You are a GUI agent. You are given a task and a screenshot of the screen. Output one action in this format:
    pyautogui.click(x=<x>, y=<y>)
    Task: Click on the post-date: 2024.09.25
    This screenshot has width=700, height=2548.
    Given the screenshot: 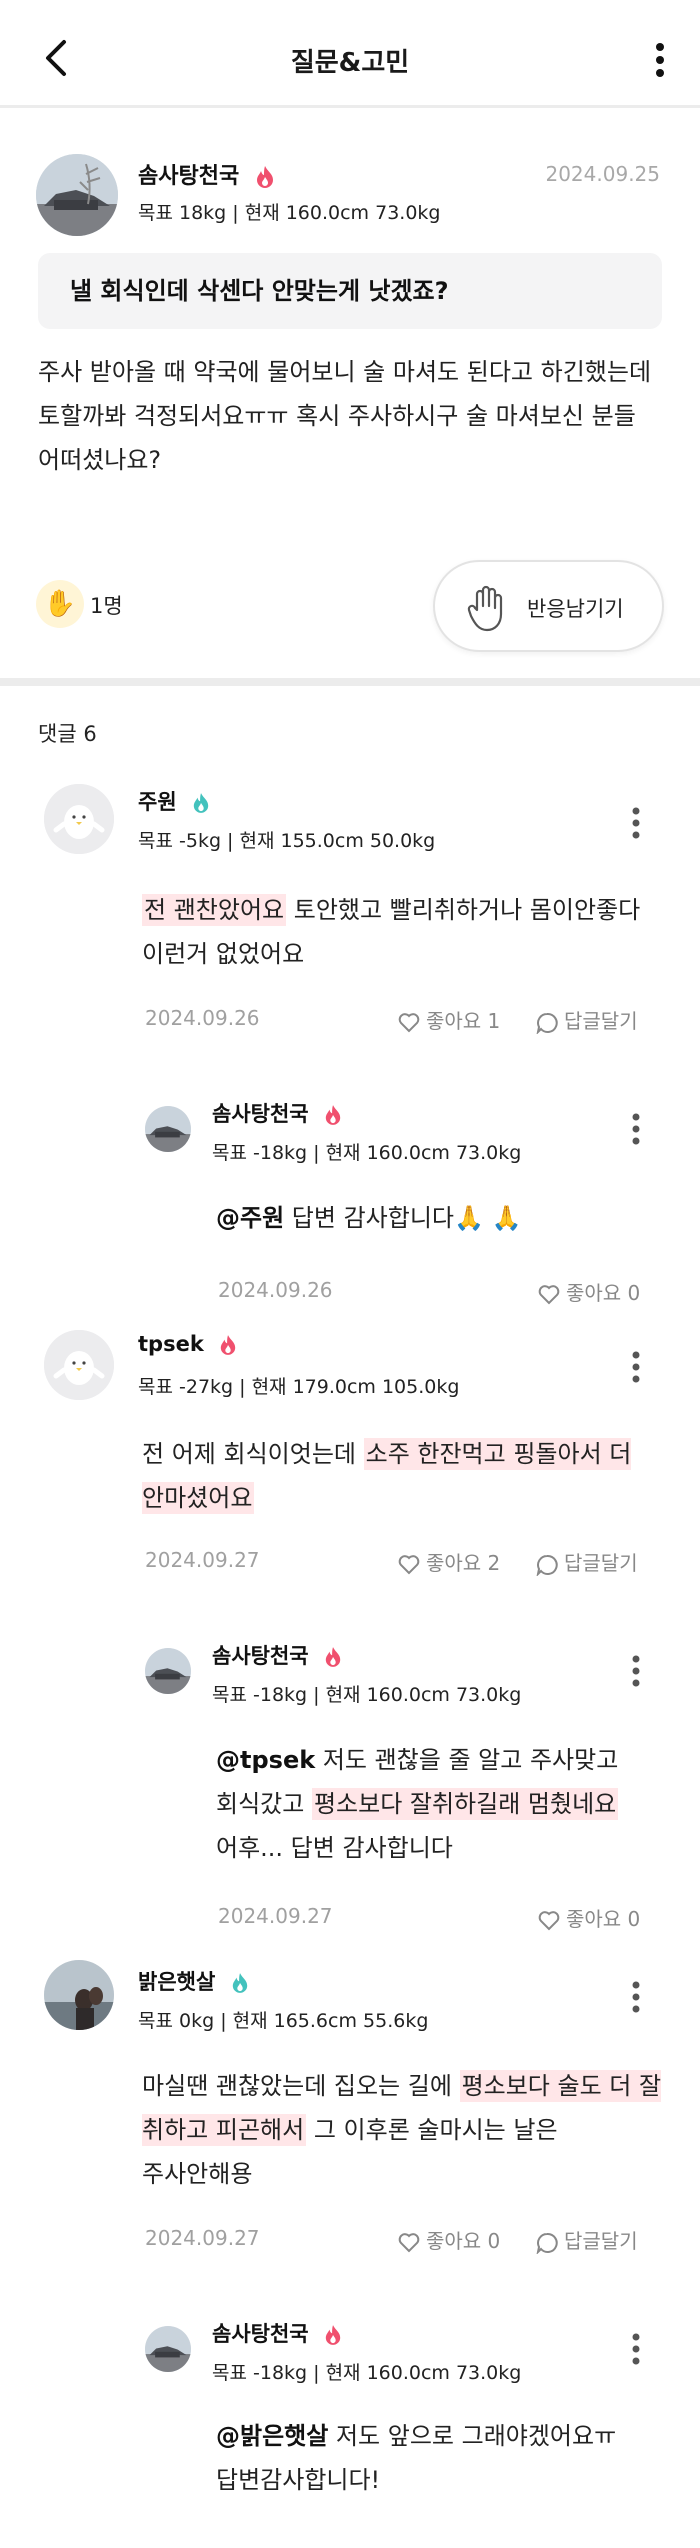 What is the action you would take?
    pyautogui.click(x=602, y=174)
    